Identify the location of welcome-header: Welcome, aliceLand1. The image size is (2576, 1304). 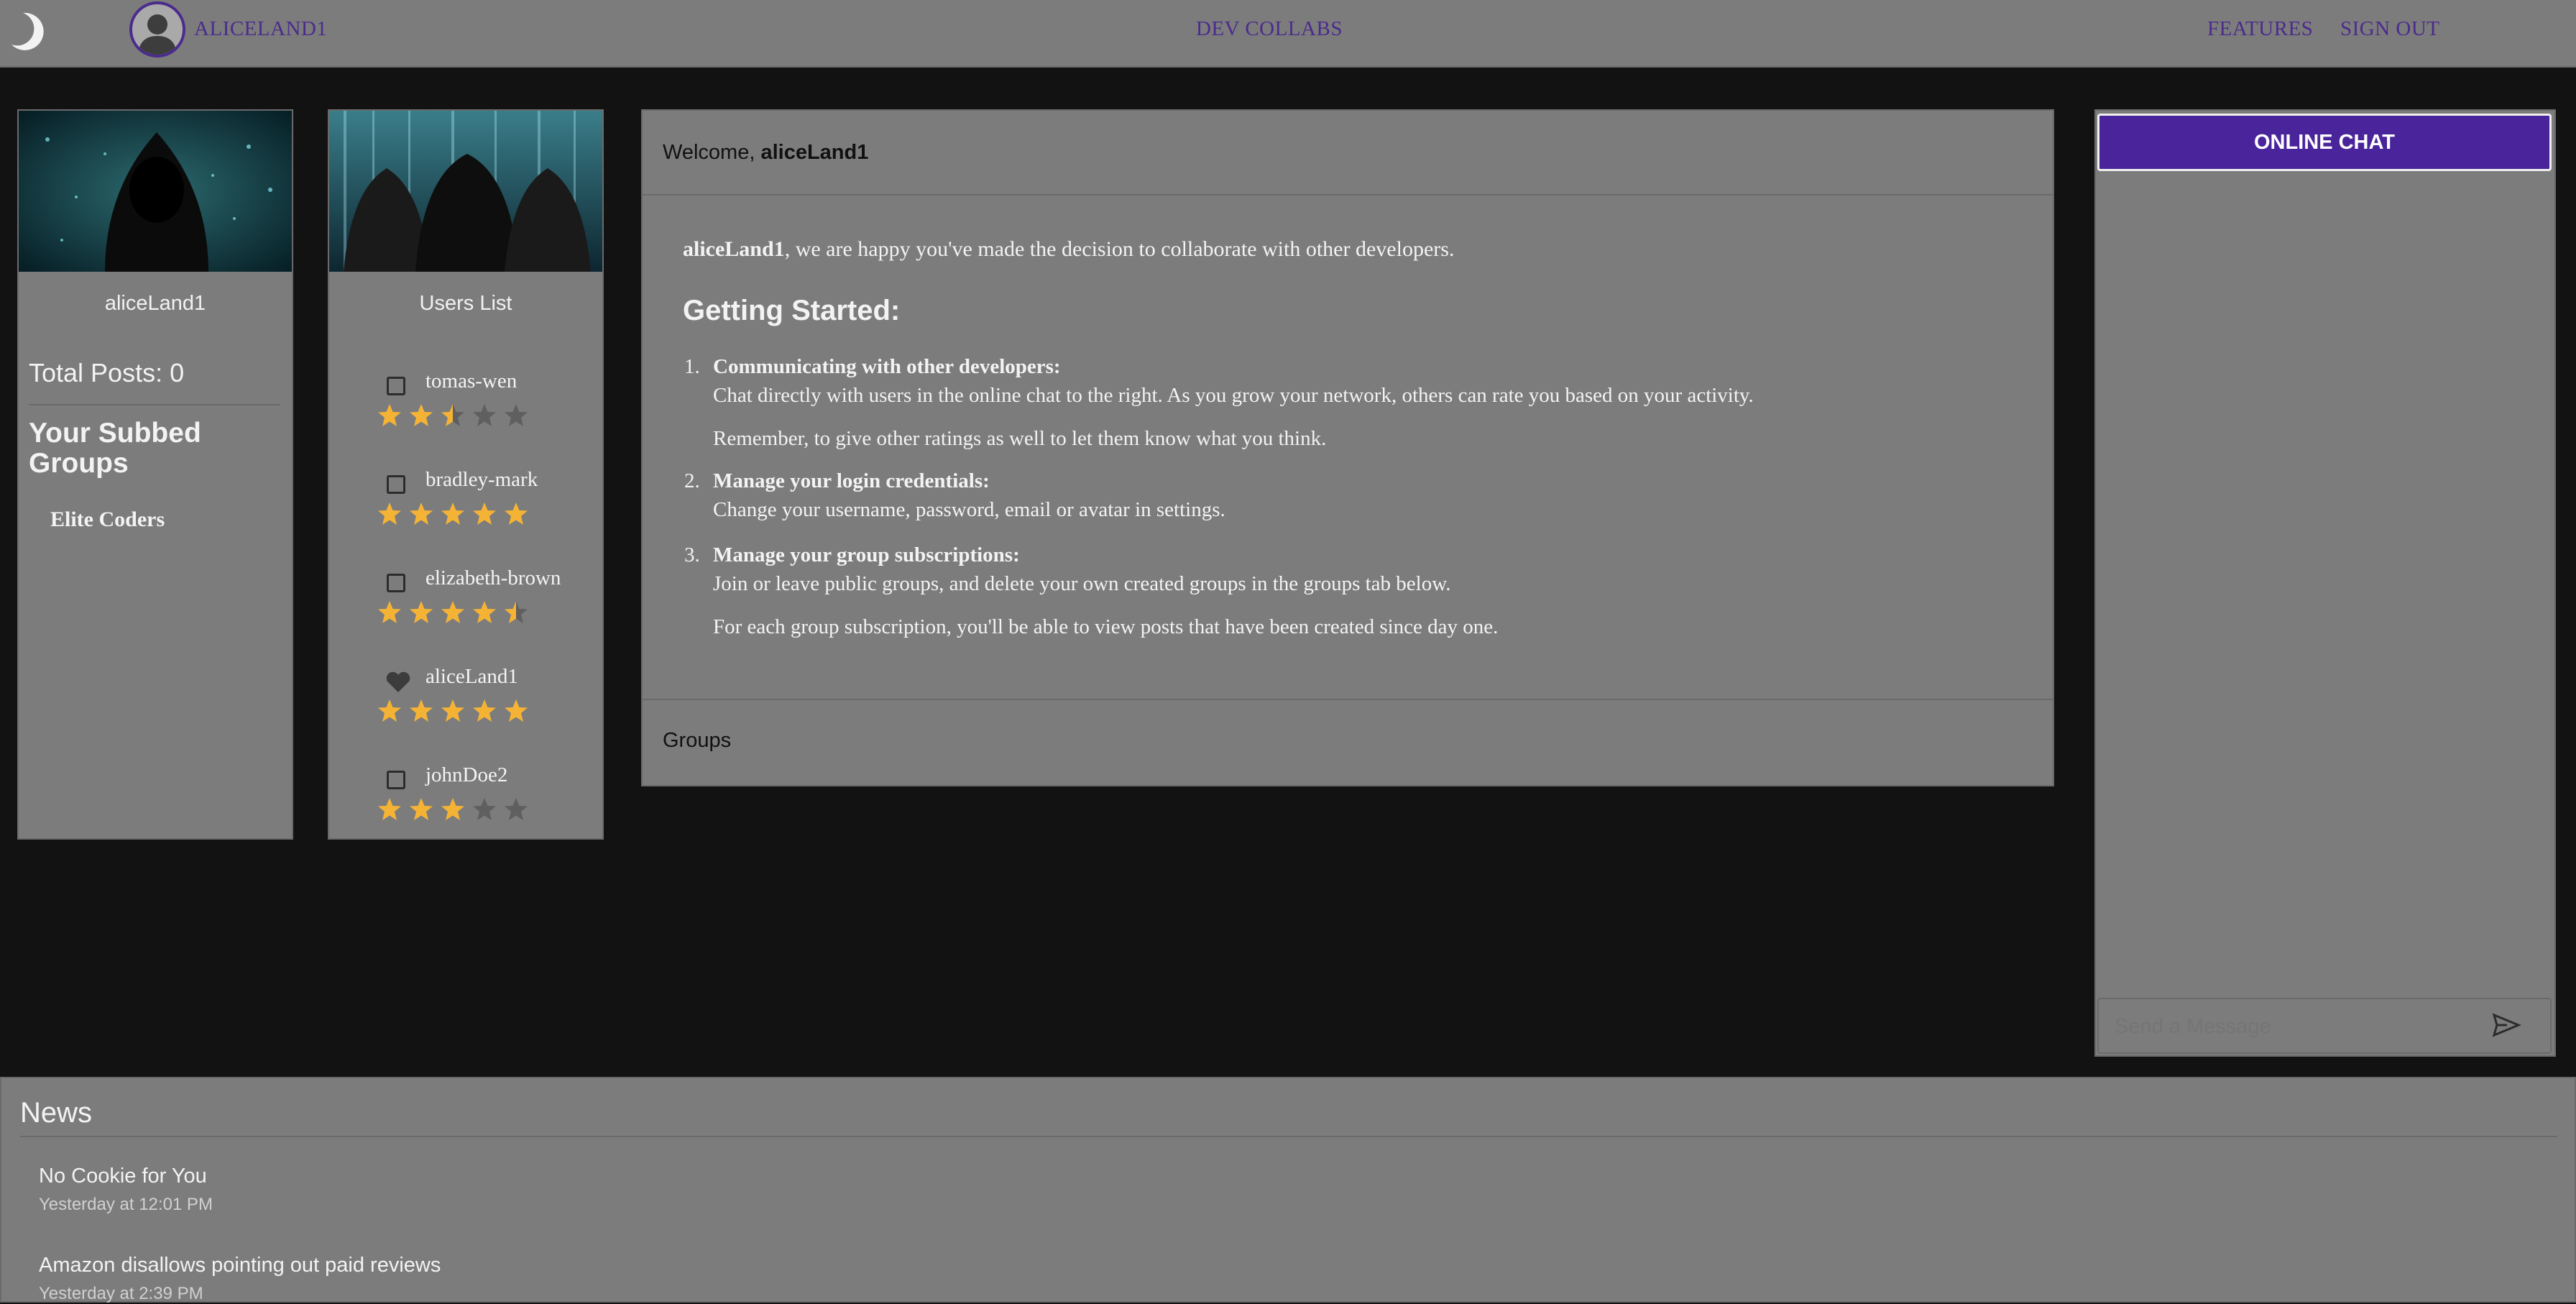
(1348, 153).